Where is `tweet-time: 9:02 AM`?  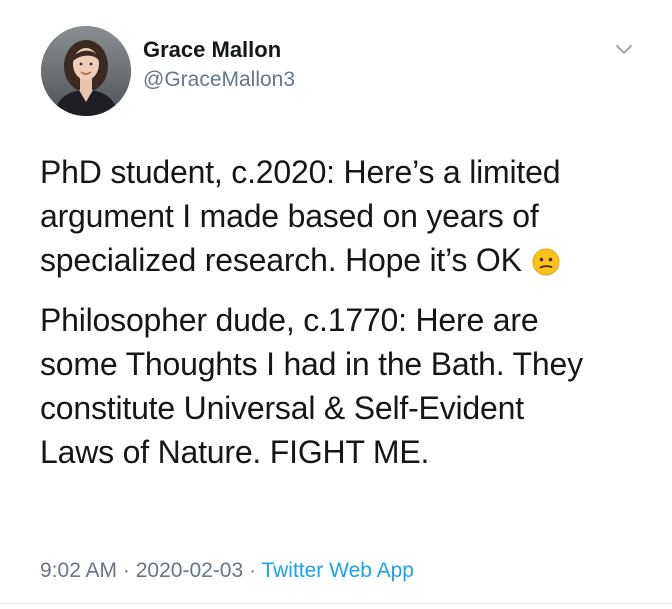
tweet-time: 9:02 AM is located at coordinates (78, 570).